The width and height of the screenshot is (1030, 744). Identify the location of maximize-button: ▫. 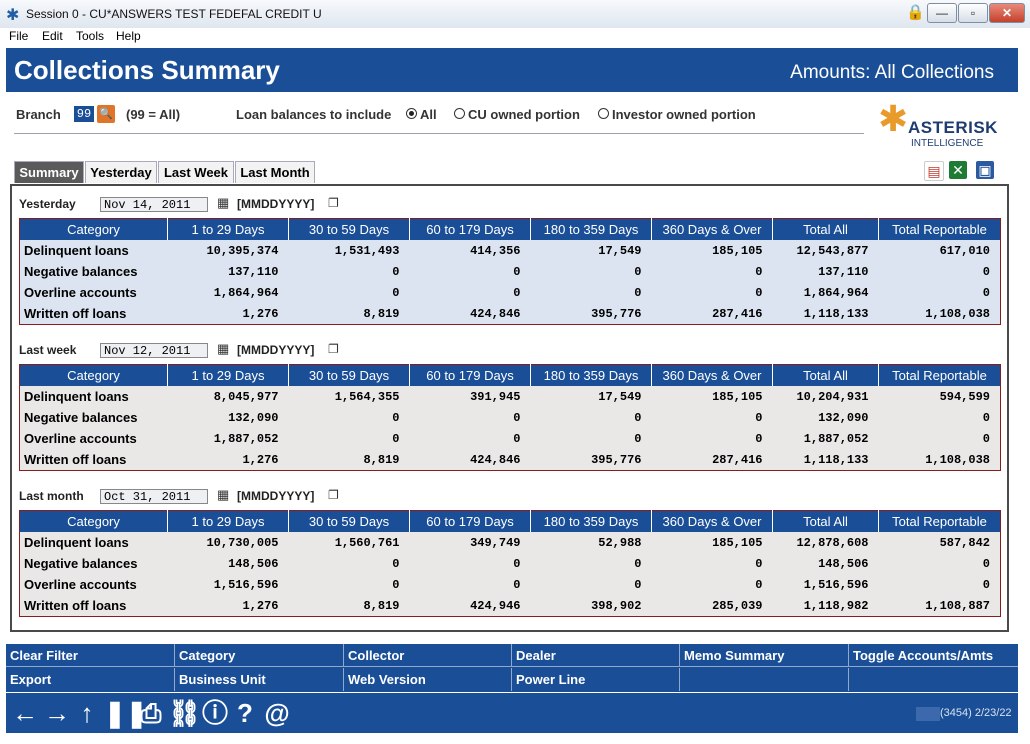
(973, 13).